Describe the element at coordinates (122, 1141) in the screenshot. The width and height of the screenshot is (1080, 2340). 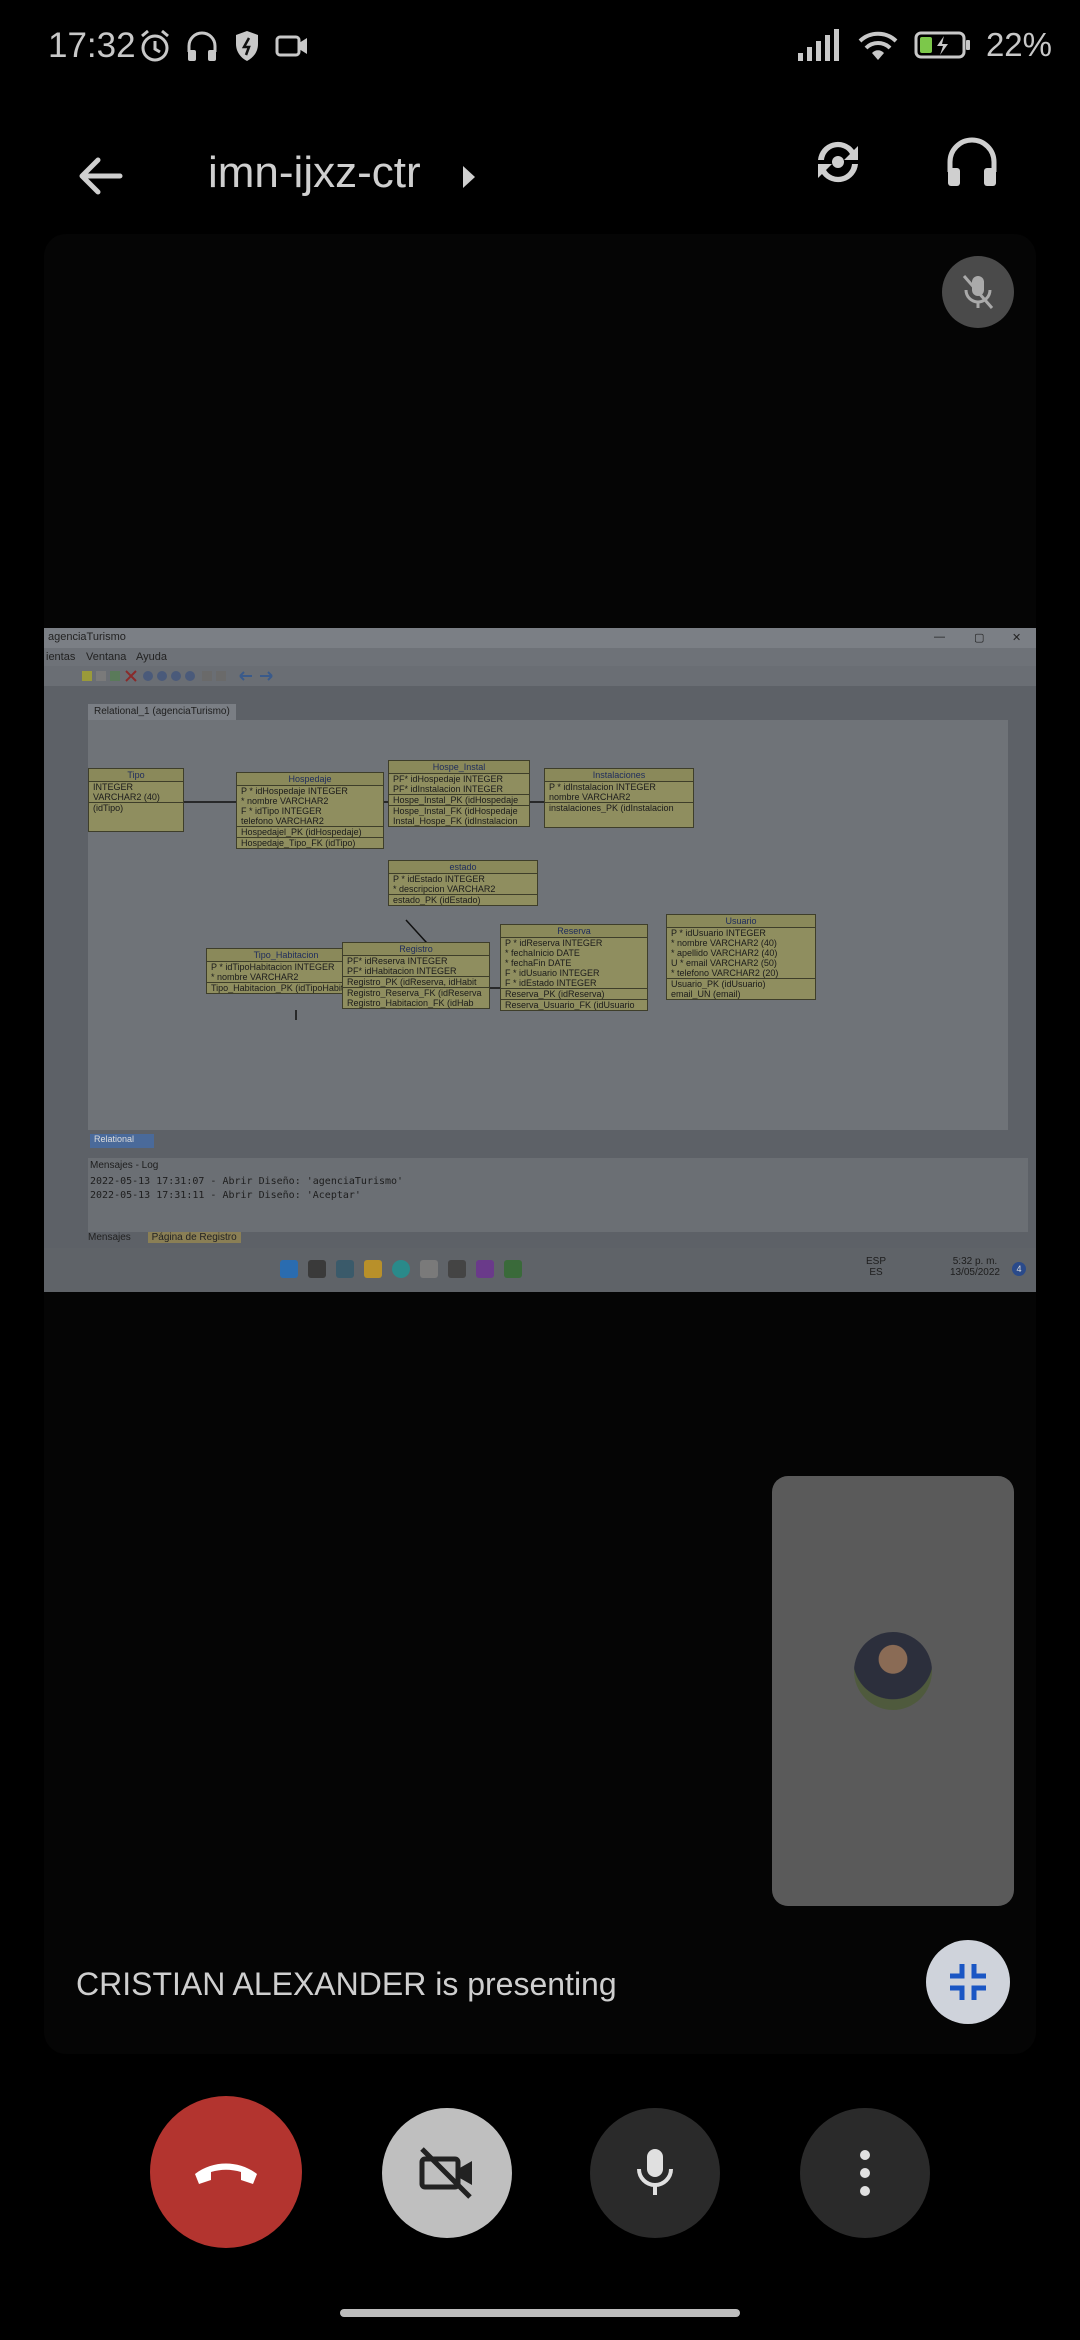
I see `relational-sheet-tab: Relational` at that location.